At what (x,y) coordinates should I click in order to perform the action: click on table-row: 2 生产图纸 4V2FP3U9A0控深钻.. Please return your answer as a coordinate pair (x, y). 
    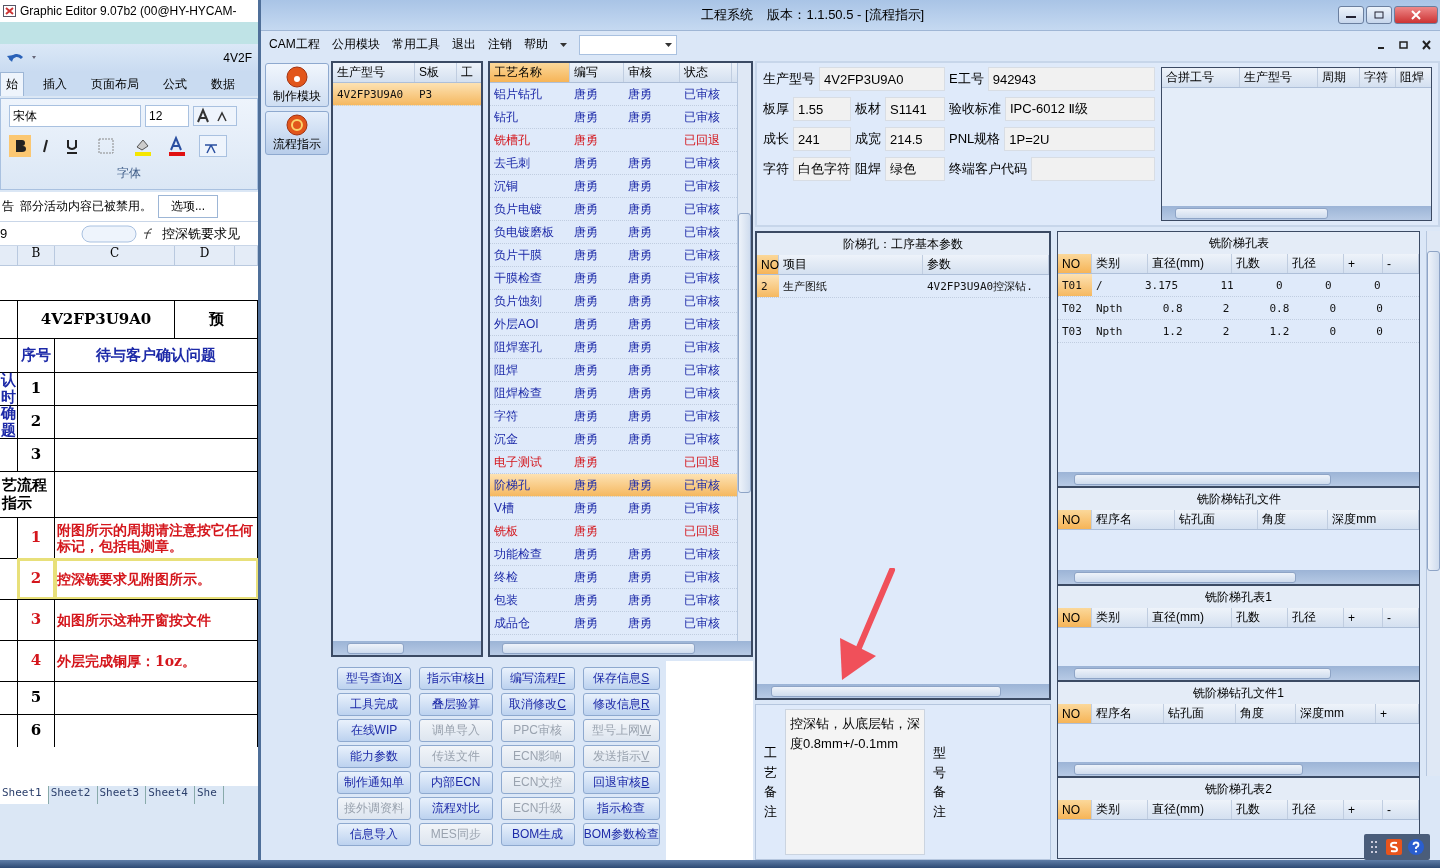
    Looking at the image, I should click on (903, 286).